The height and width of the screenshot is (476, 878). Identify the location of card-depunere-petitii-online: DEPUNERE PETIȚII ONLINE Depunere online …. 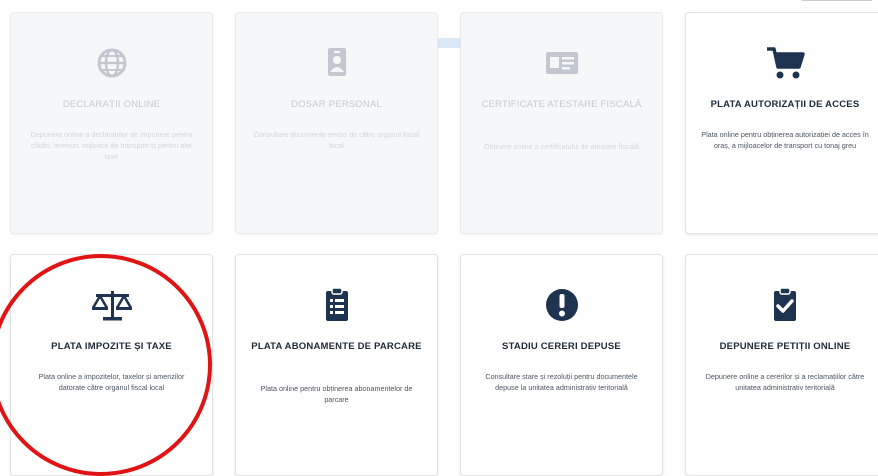
(781, 365).